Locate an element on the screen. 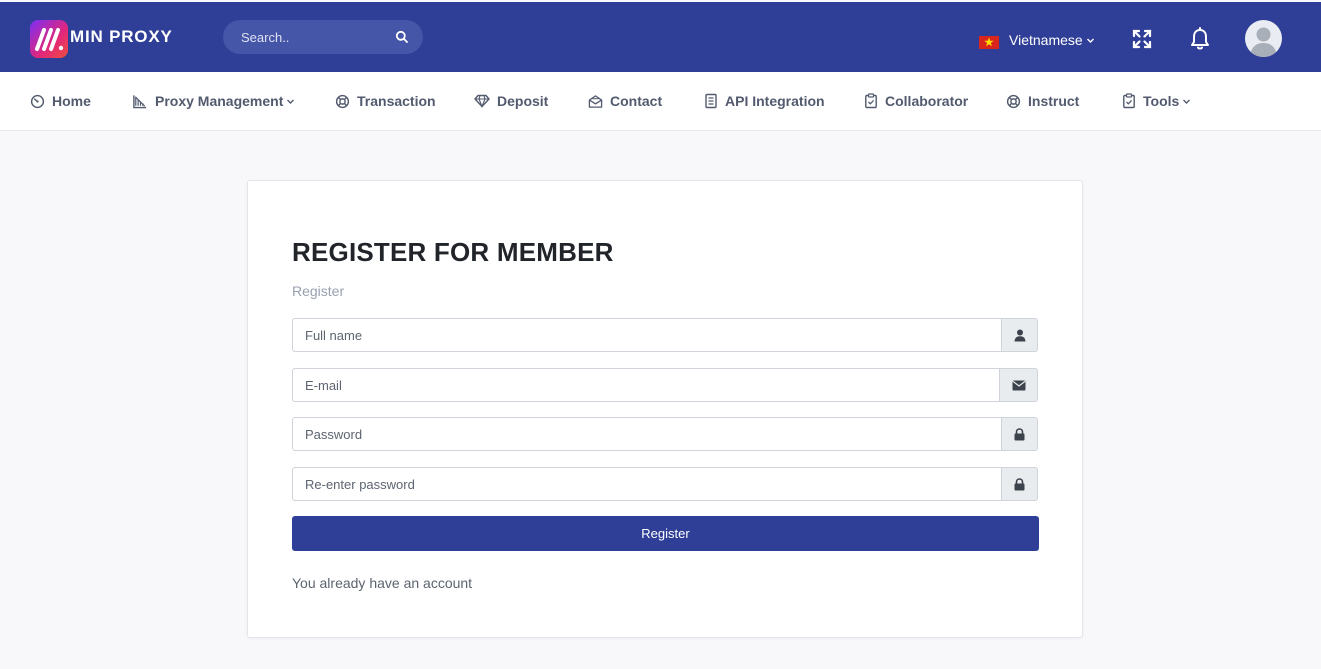 This screenshot has width=1321, height=669. dashboard-icon is located at coordinates (37, 101).